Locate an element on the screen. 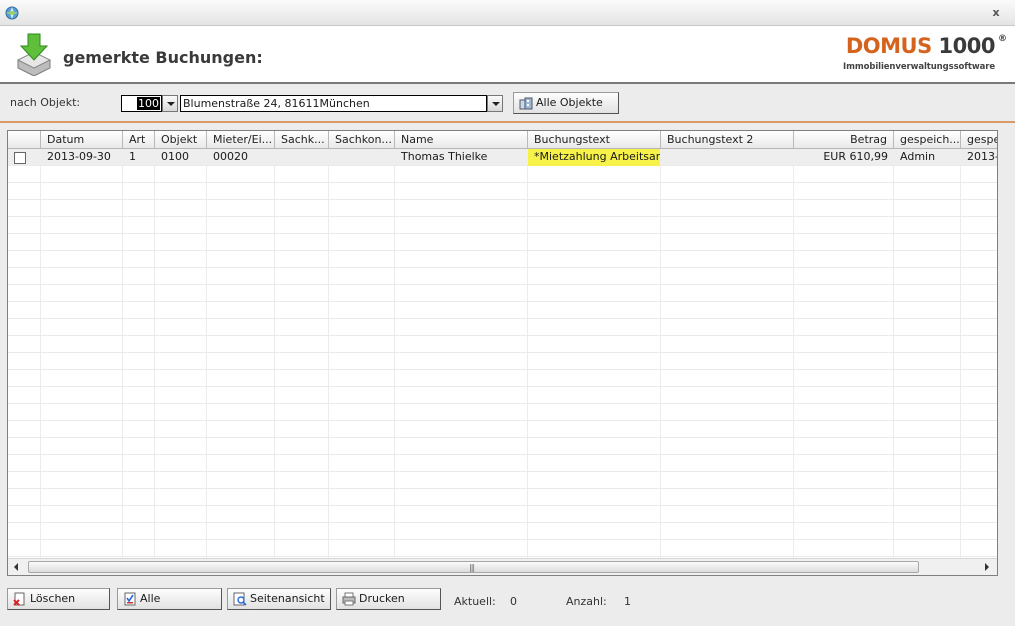  column-header-art: Art is located at coordinates (139, 140).